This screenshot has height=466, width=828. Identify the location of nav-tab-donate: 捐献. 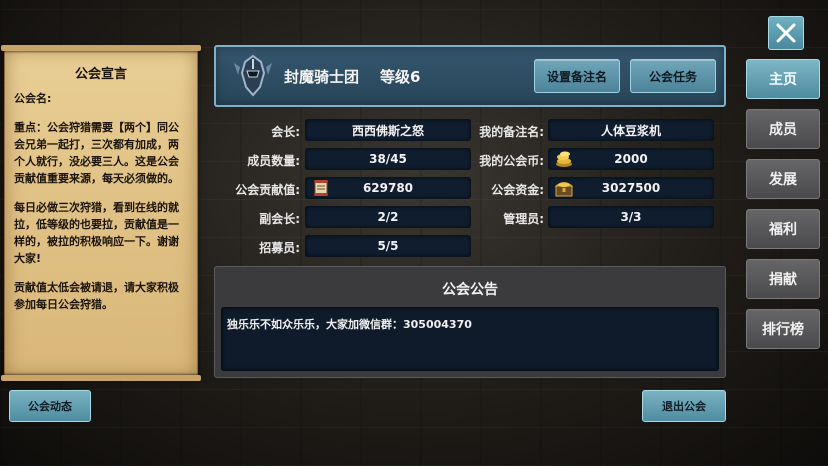
(783, 279).